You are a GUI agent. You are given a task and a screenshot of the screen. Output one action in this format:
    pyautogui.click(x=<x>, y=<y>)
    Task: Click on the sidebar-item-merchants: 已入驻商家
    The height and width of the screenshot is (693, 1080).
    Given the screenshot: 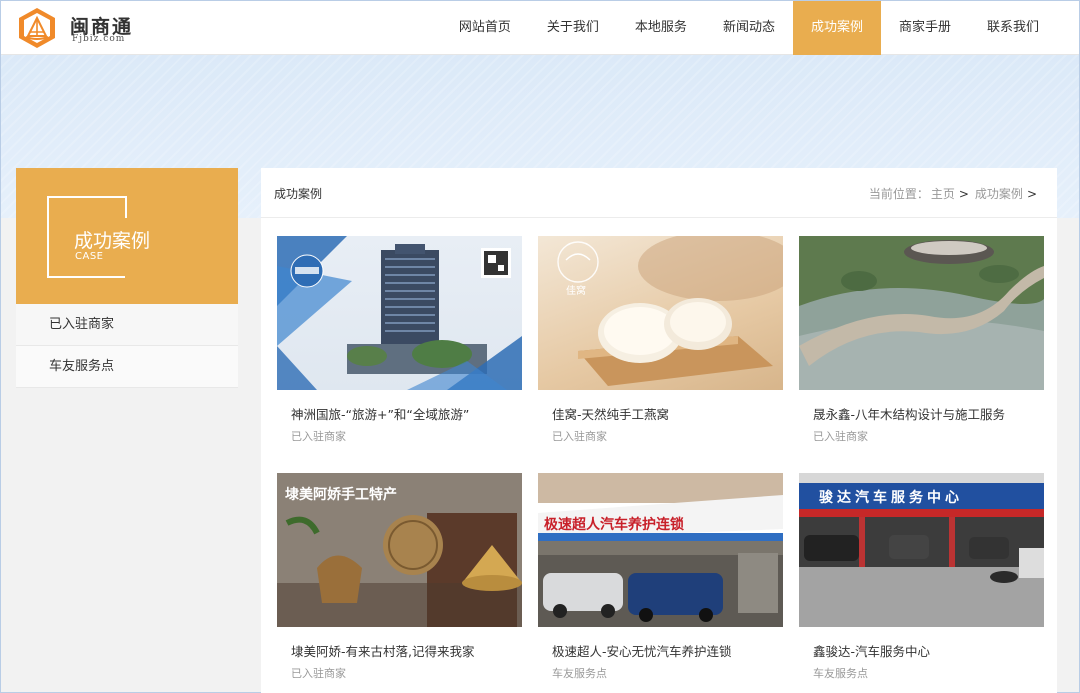 What is the action you would take?
    pyautogui.click(x=127, y=325)
    